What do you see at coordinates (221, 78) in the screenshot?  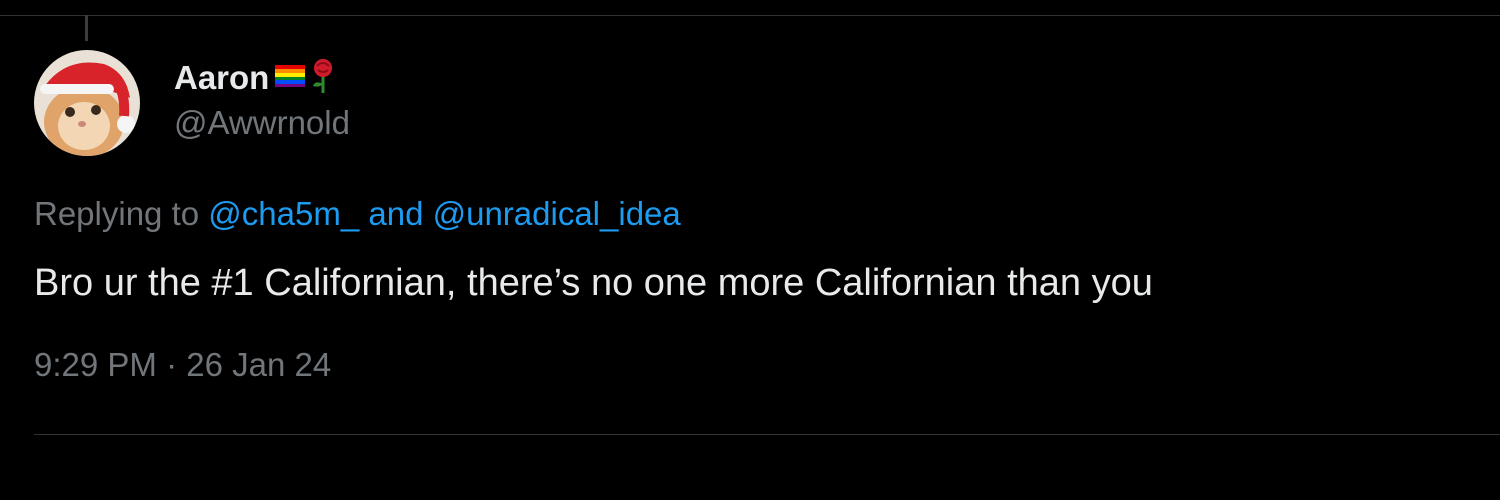 I see `display-name: Aaron` at bounding box center [221, 78].